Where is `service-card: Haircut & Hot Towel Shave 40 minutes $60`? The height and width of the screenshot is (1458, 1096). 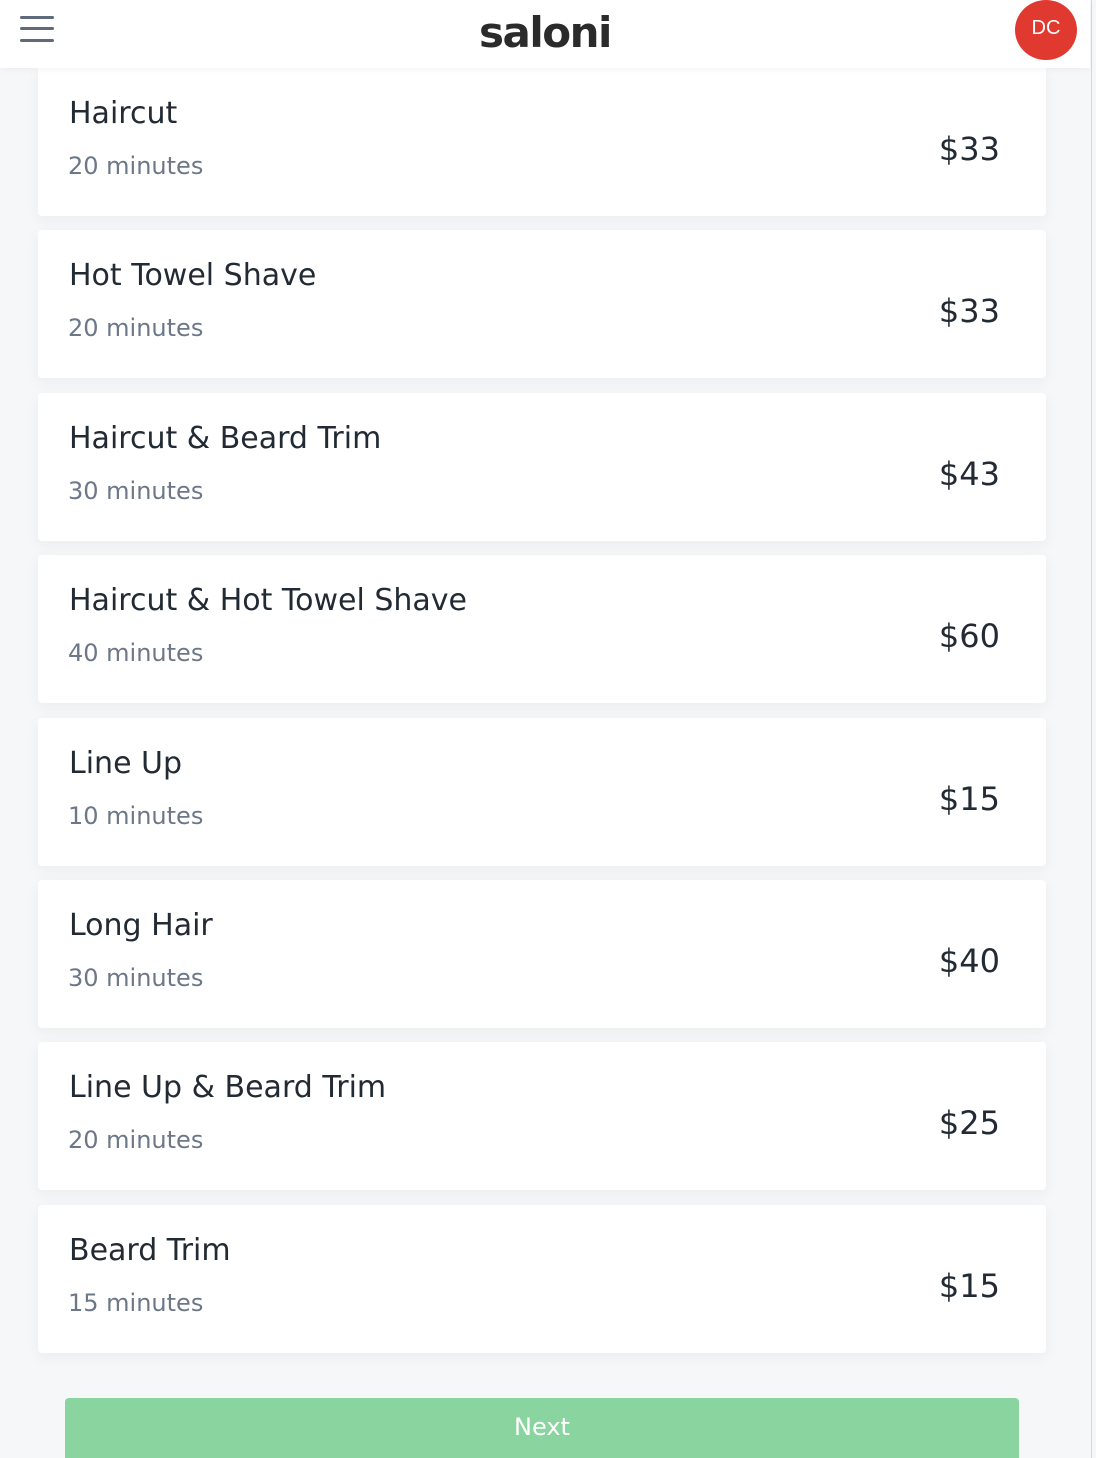
service-card: Haircut & Hot Towel Shave 40 minutes $60 is located at coordinates (542, 629).